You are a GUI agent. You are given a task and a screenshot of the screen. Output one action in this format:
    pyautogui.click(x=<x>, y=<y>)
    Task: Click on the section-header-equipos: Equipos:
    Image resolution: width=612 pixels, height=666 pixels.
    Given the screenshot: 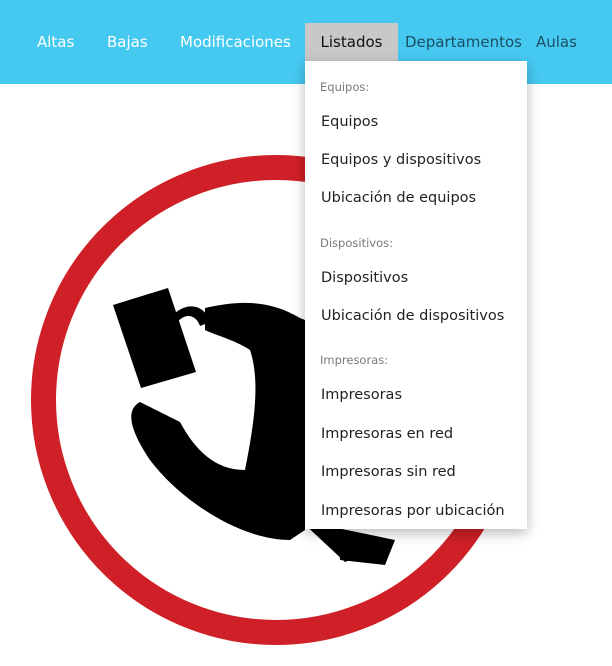 What is the action you would take?
    pyautogui.click(x=345, y=87)
    